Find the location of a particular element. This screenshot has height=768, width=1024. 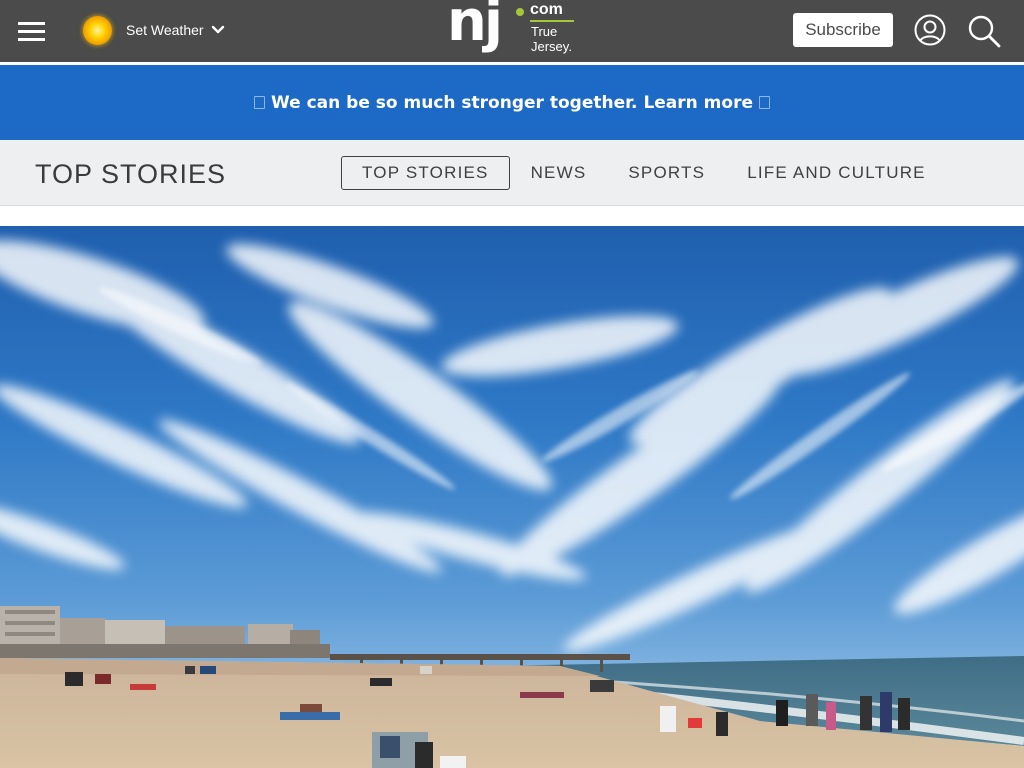

search-icon is located at coordinates (984, 31).